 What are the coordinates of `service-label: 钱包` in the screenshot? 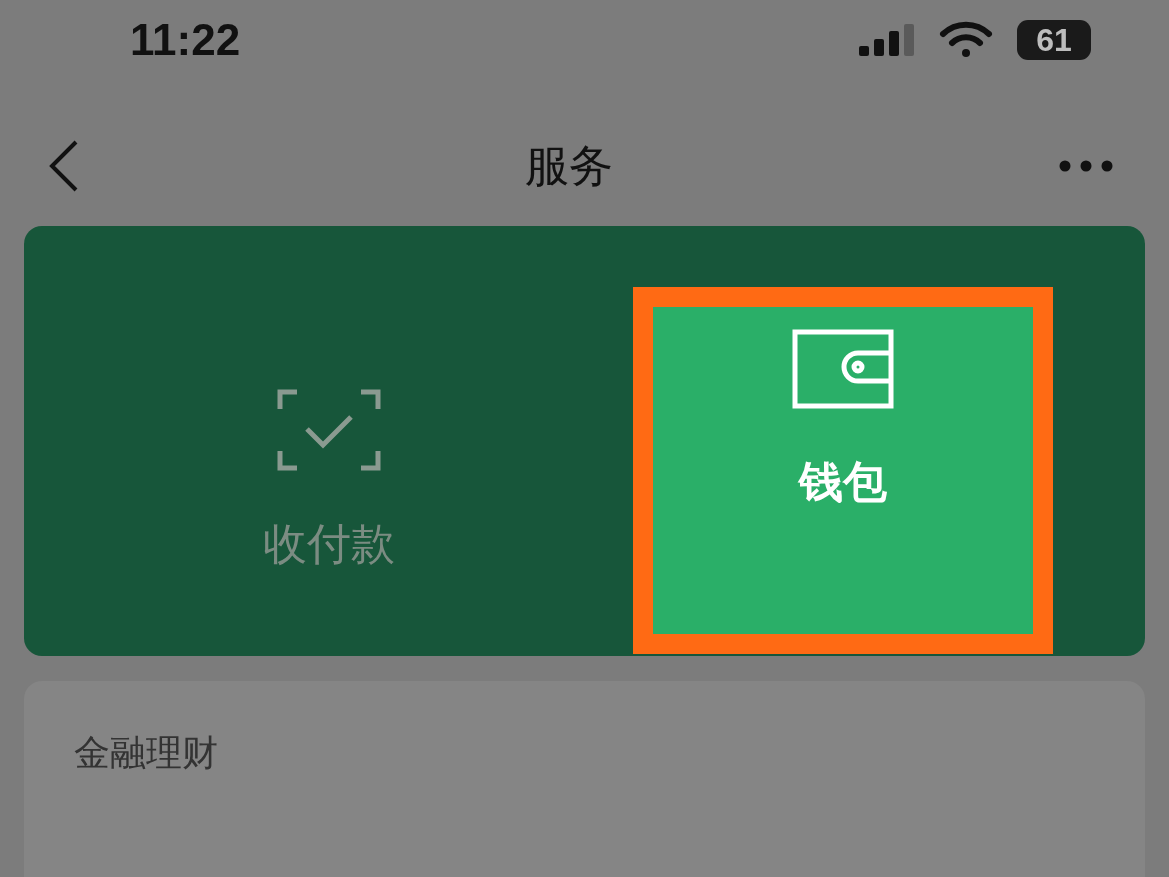 It's located at (843, 482).